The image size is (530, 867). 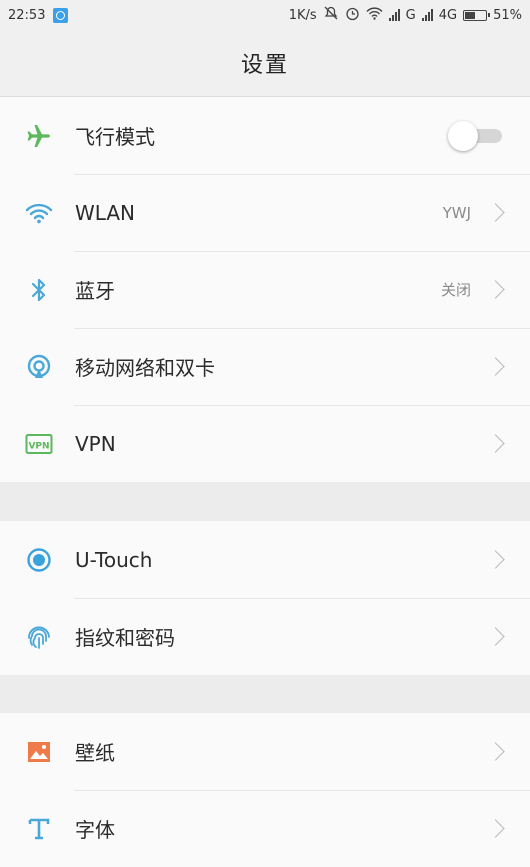 I want to click on status-bar: 22:53 1K/s G 4G 51%, so click(x=265, y=15).